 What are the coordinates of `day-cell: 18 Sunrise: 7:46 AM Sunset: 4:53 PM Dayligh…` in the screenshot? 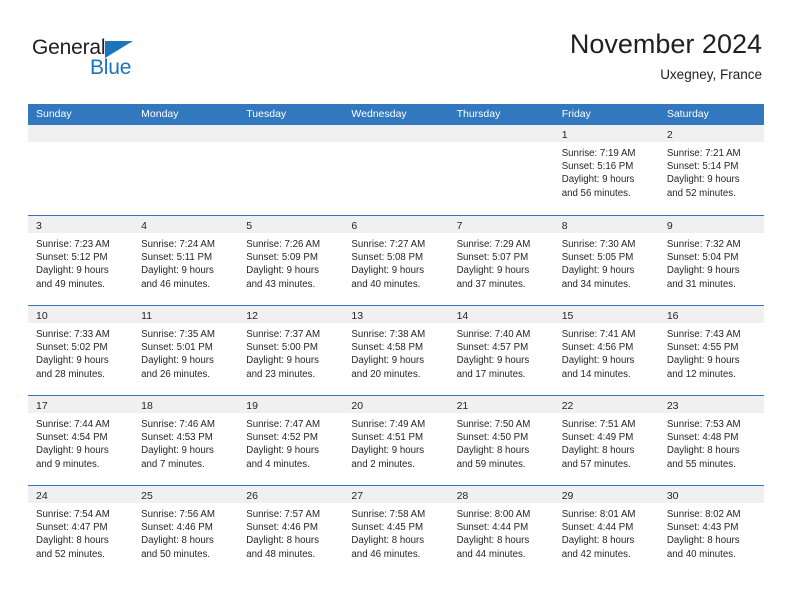 It's located at (186, 440).